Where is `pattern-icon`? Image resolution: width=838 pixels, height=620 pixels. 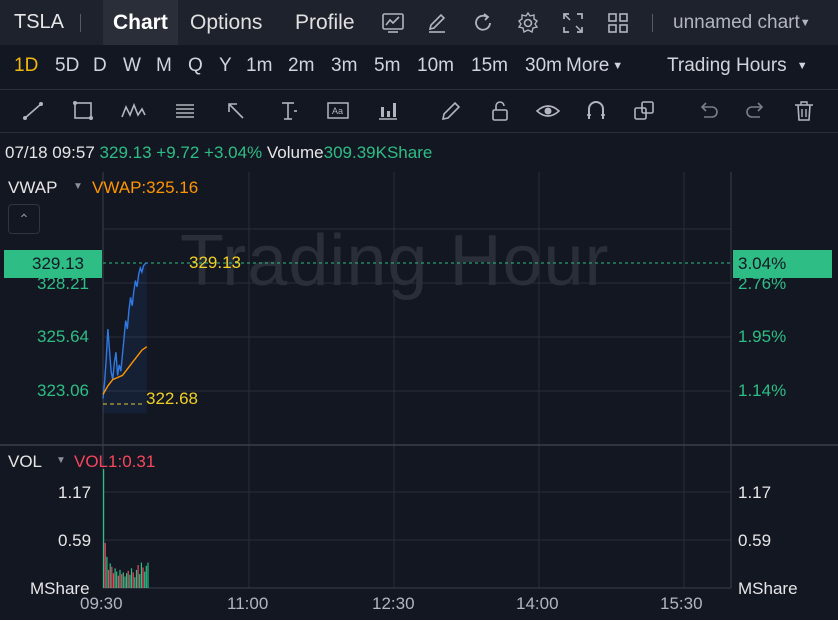 pattern-icon is located at coordinates (133, 111).